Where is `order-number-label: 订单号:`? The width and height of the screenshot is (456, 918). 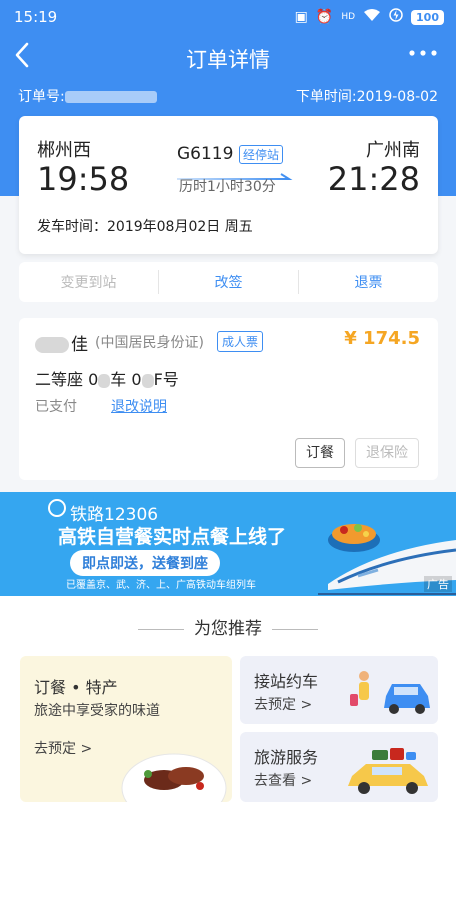 order-number-label: 订单号: is located at coordinates (41, 97).